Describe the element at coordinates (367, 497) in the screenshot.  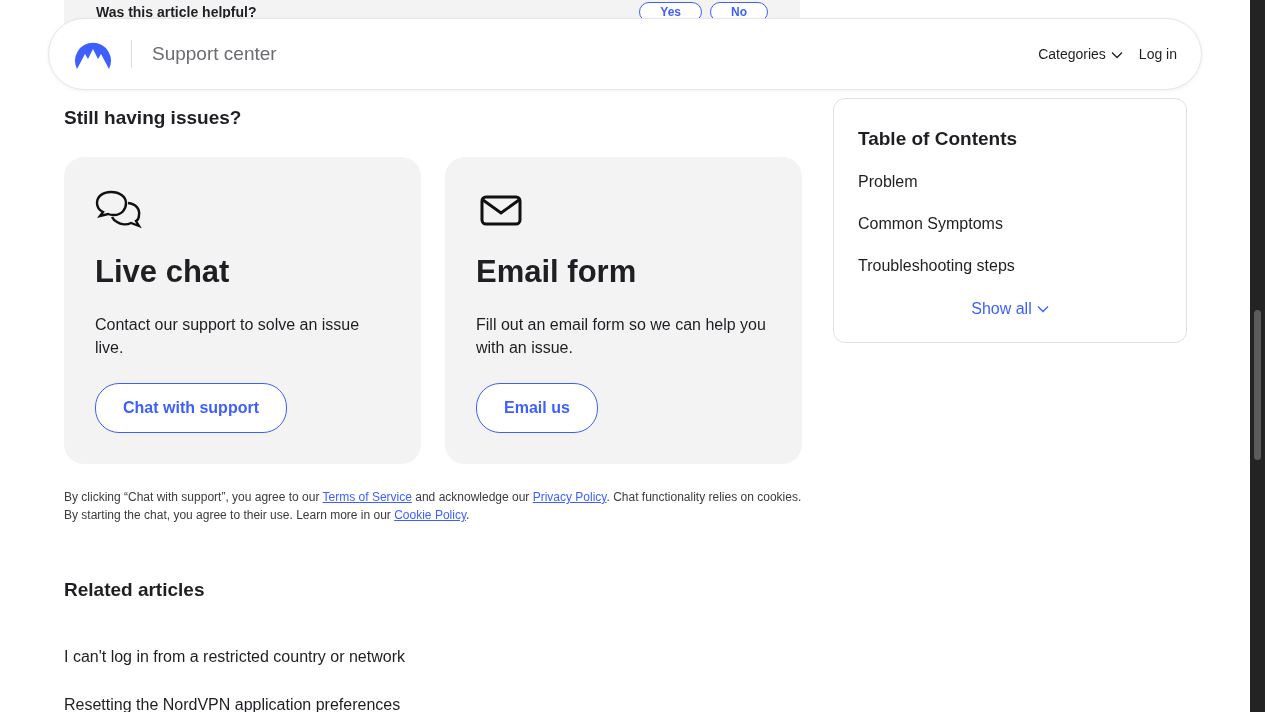
I see `text-link: Terms of Service` at that location.